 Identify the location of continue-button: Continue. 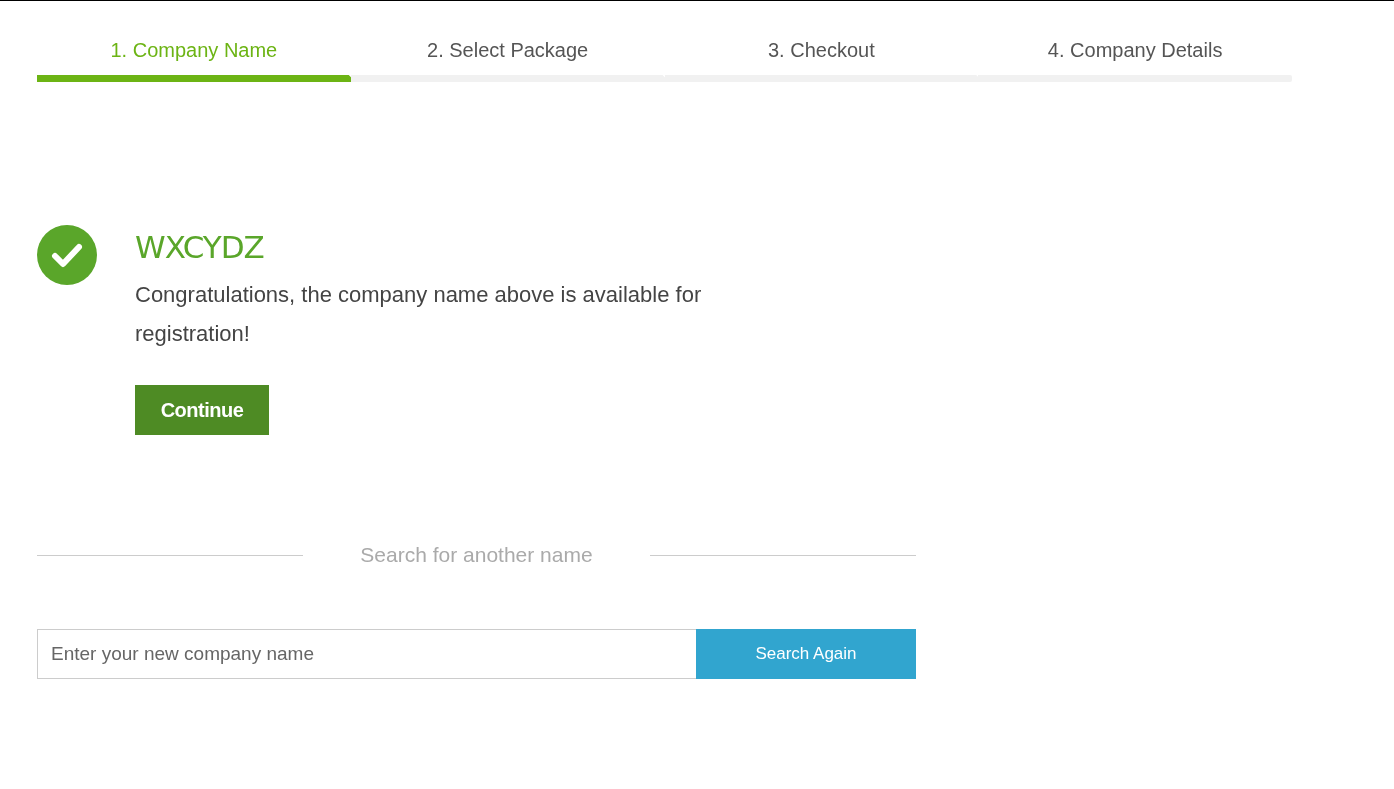
(202, 410).